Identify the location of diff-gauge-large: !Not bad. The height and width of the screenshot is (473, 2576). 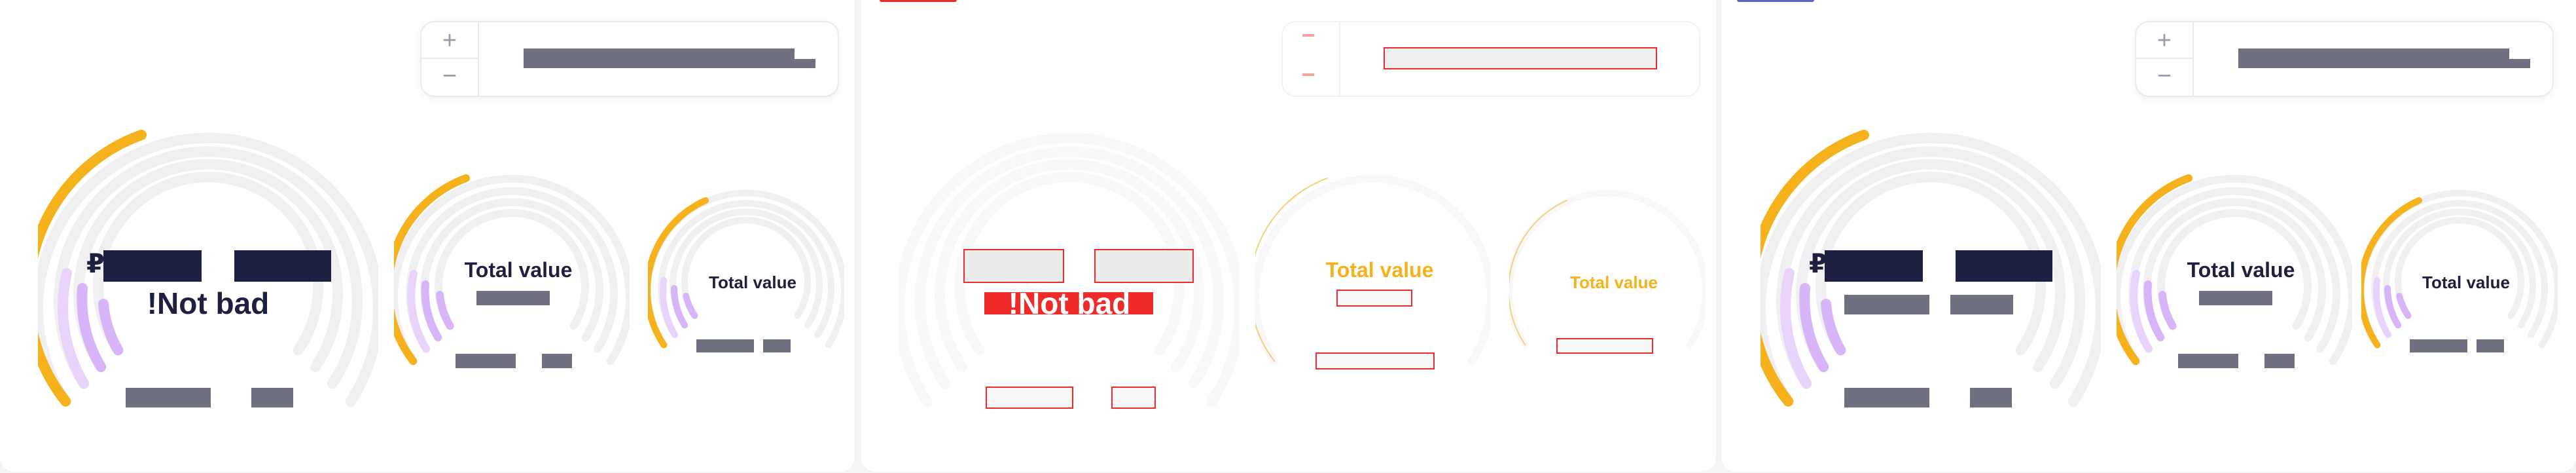
(1069, 270).